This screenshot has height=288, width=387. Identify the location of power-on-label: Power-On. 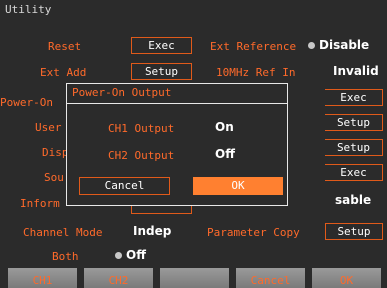
(26, 102).